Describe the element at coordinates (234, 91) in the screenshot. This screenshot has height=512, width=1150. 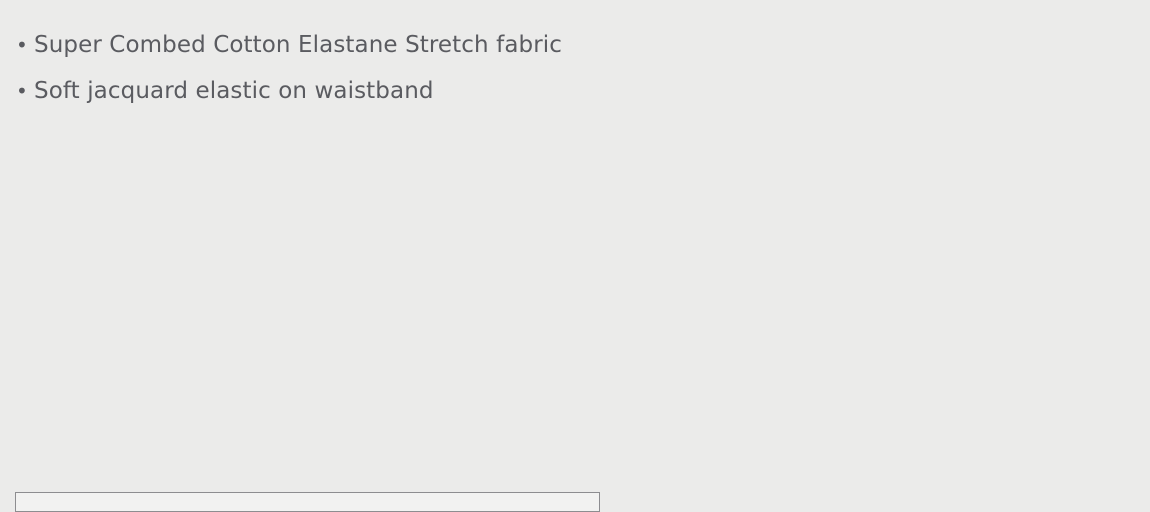
I see `feature-text: Soft jacquard elastic on waistband` at that location.